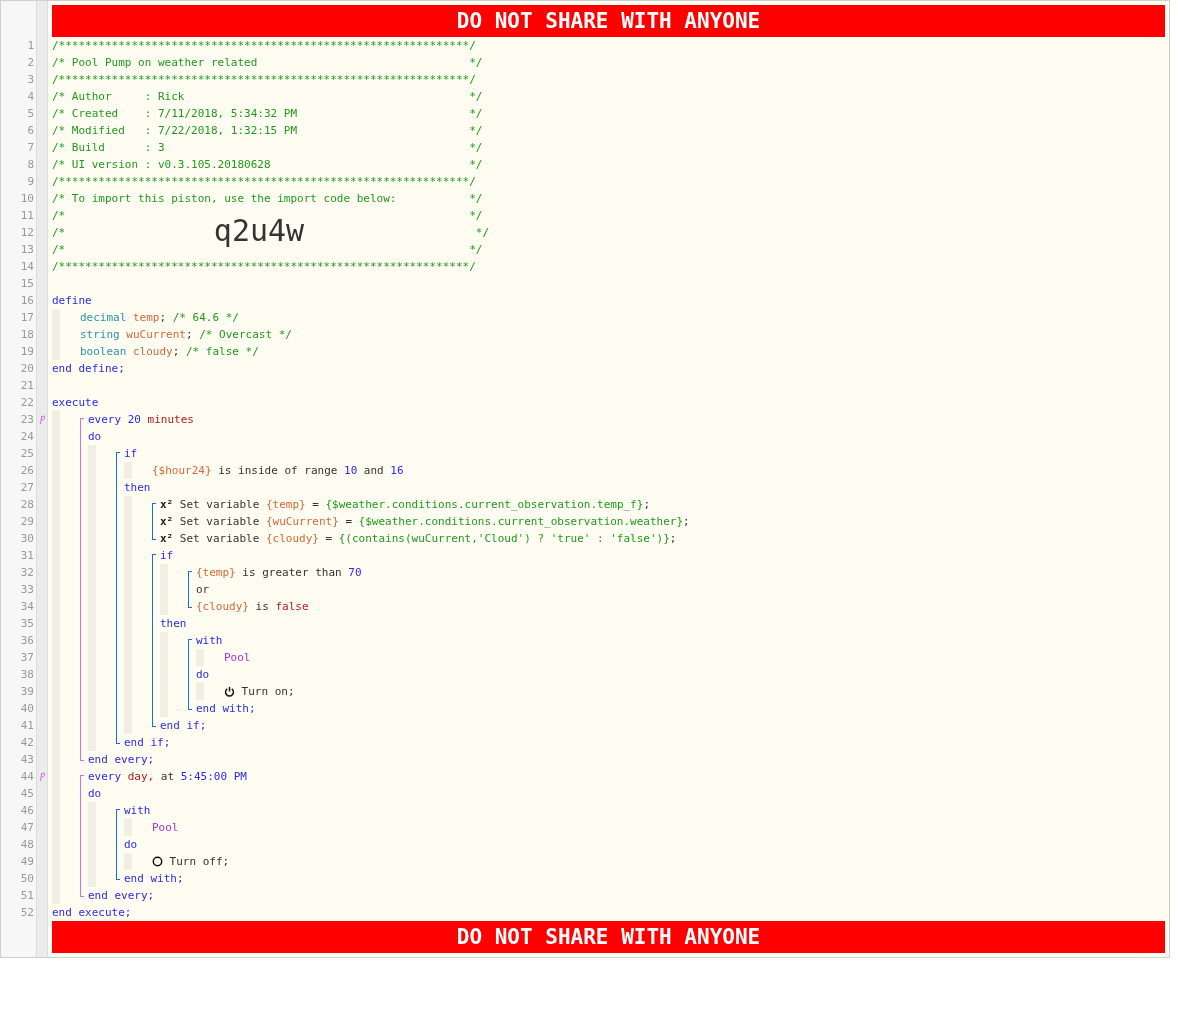 Image resolution: width=1178 pixels, height=1030 pixels. Describe the element at coordinates (173, 623) in the screenshot. I see `keyword: then` at that location.